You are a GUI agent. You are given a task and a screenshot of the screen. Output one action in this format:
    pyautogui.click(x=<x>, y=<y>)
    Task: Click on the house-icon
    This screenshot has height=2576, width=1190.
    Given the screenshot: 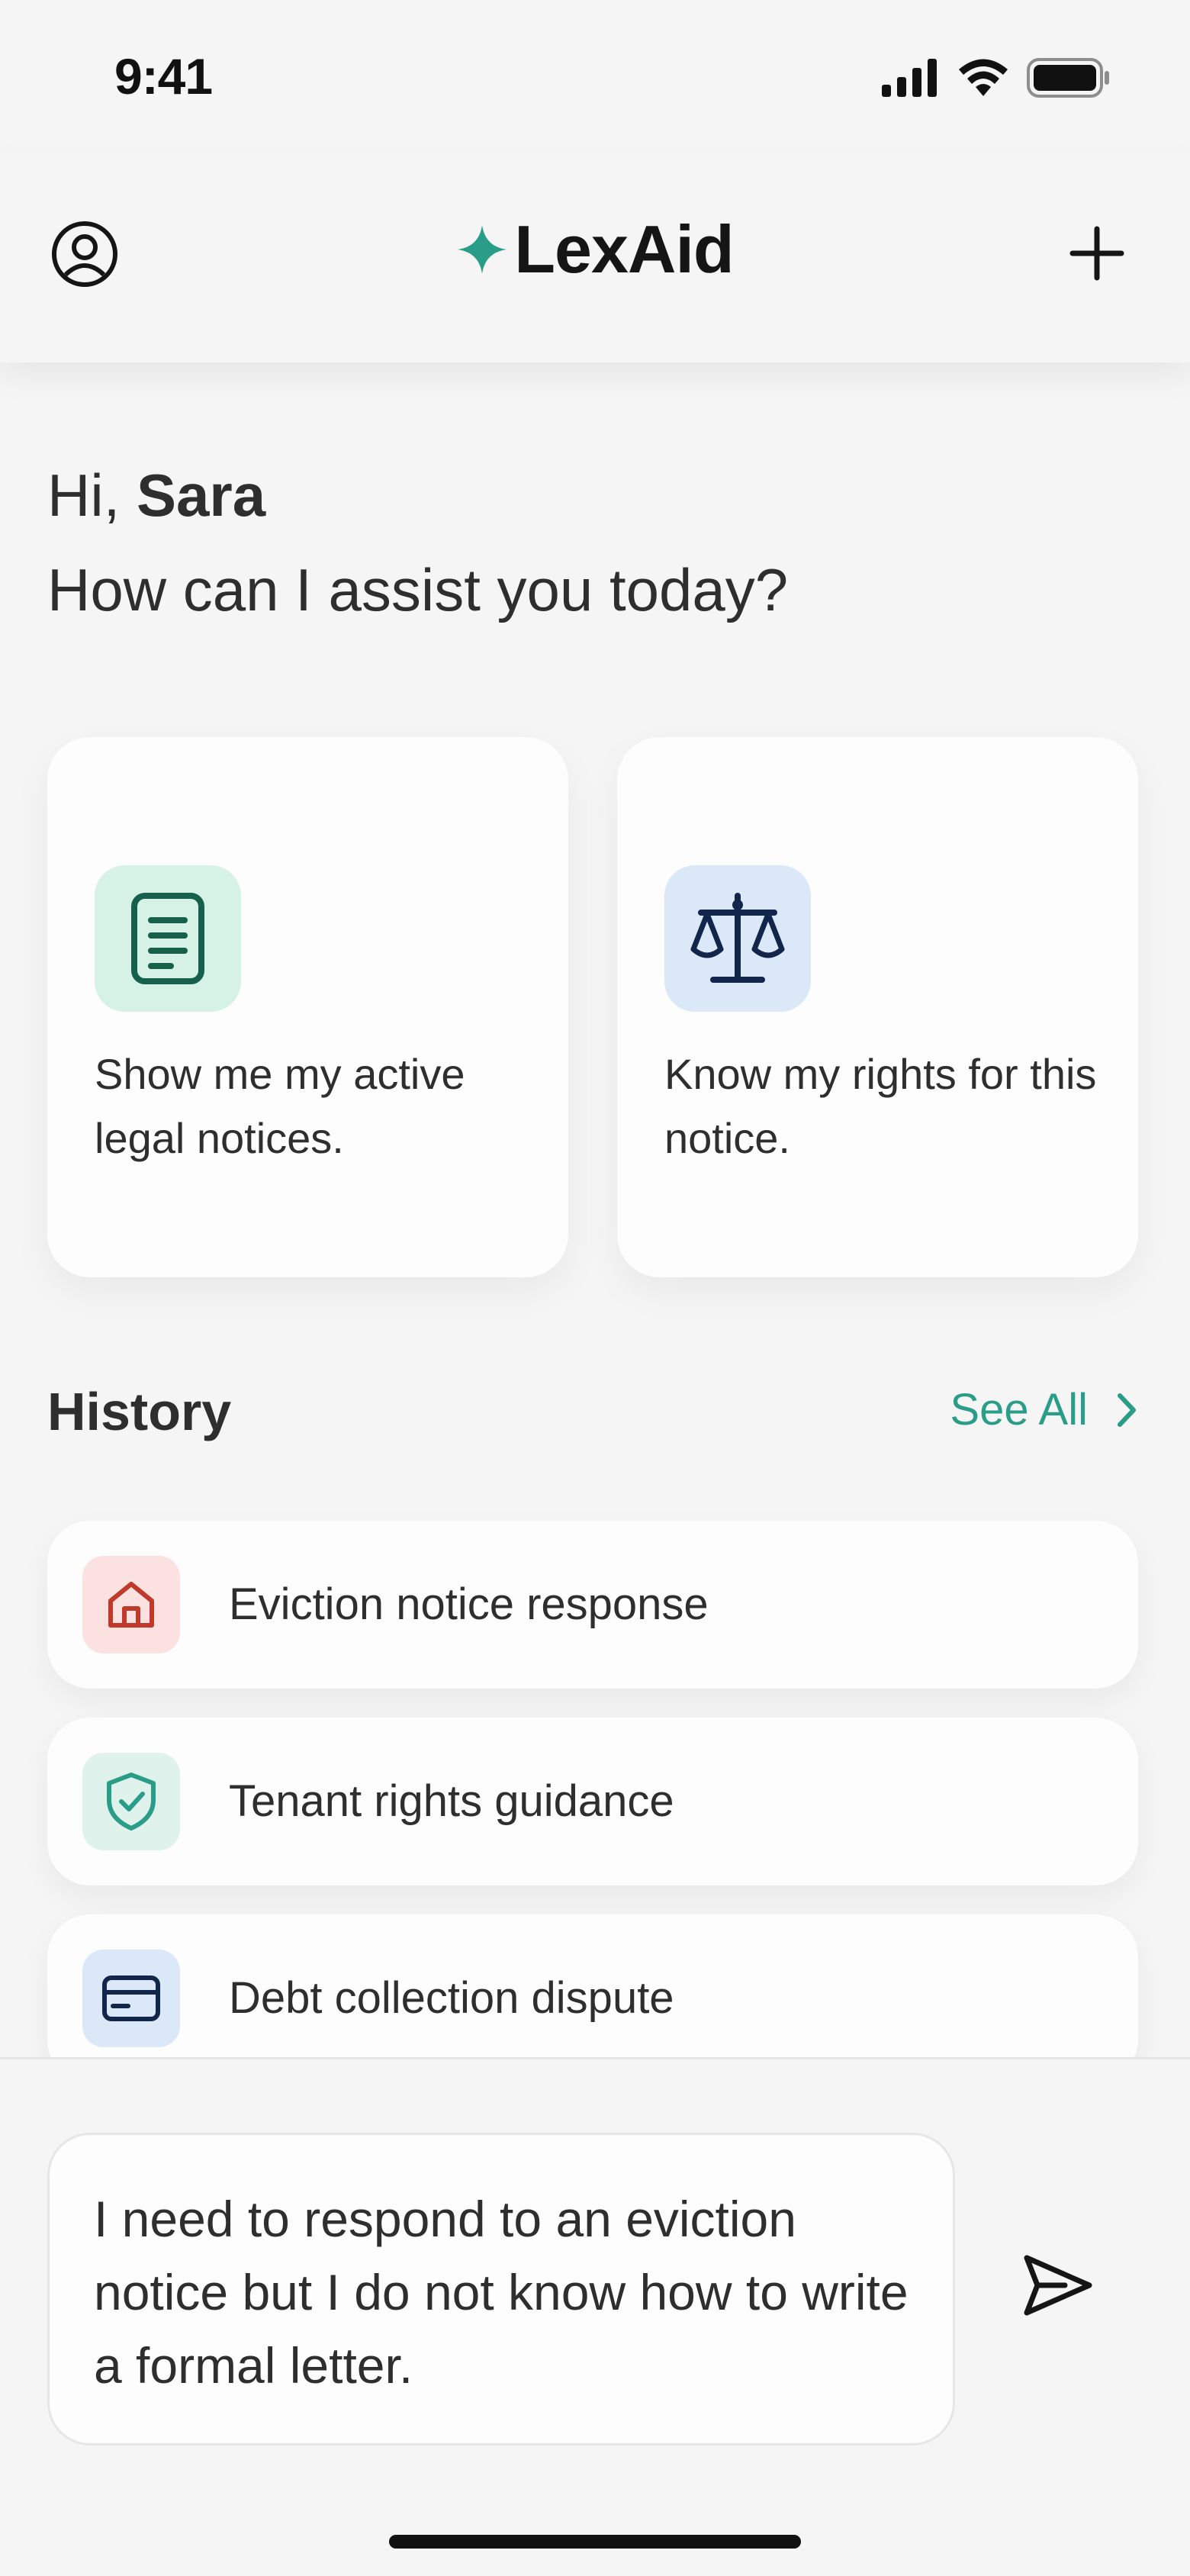 What is the action you would take?
    pyautogui.click(x=131, y=1605)
    